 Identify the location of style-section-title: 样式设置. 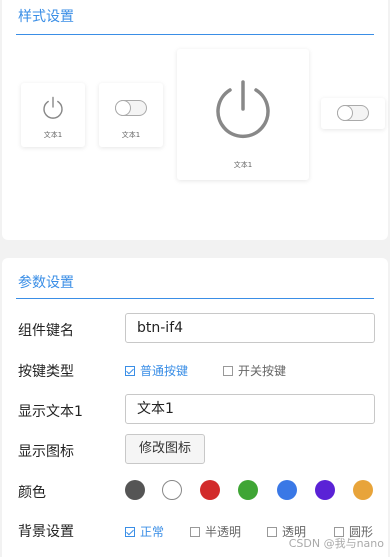
(46, 17).